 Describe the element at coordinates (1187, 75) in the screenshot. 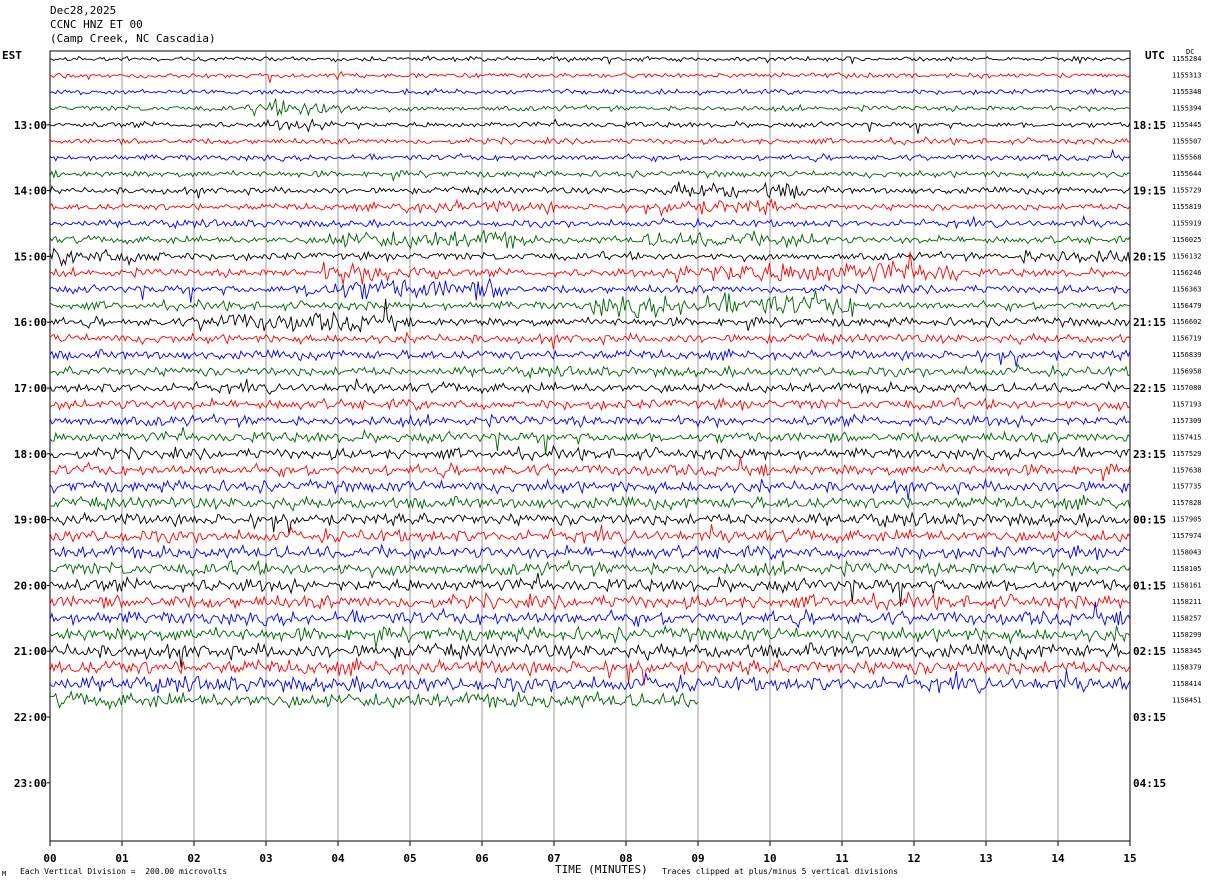

I see `trace-count-label: 1155313` at that location.